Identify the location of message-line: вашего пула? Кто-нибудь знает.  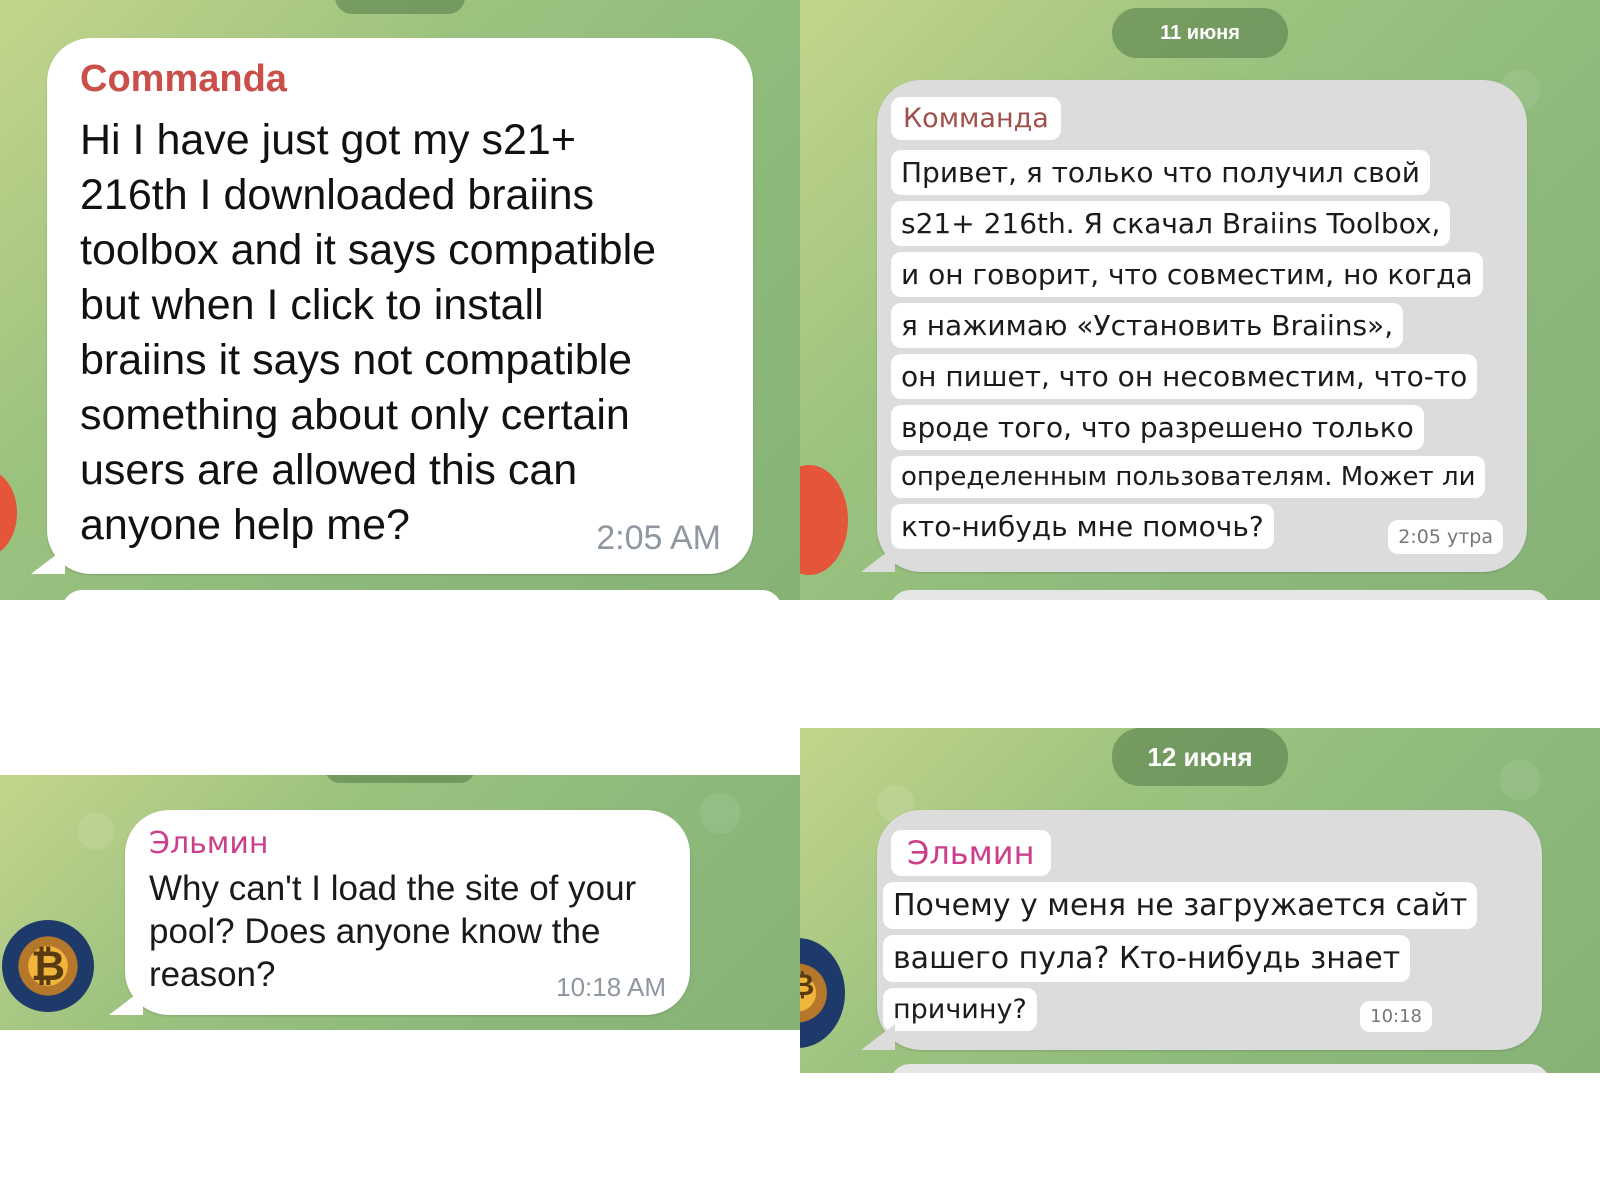
(1147, 958).